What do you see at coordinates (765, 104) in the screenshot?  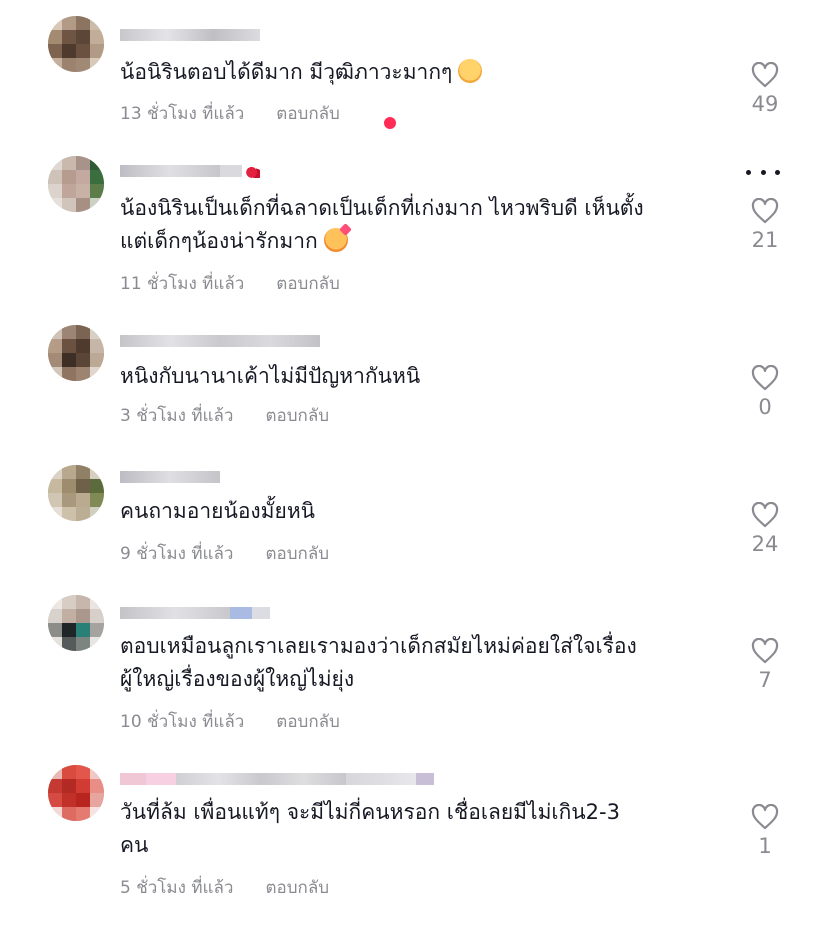 I see `like-count: 49` at bounding box center [765, 104].